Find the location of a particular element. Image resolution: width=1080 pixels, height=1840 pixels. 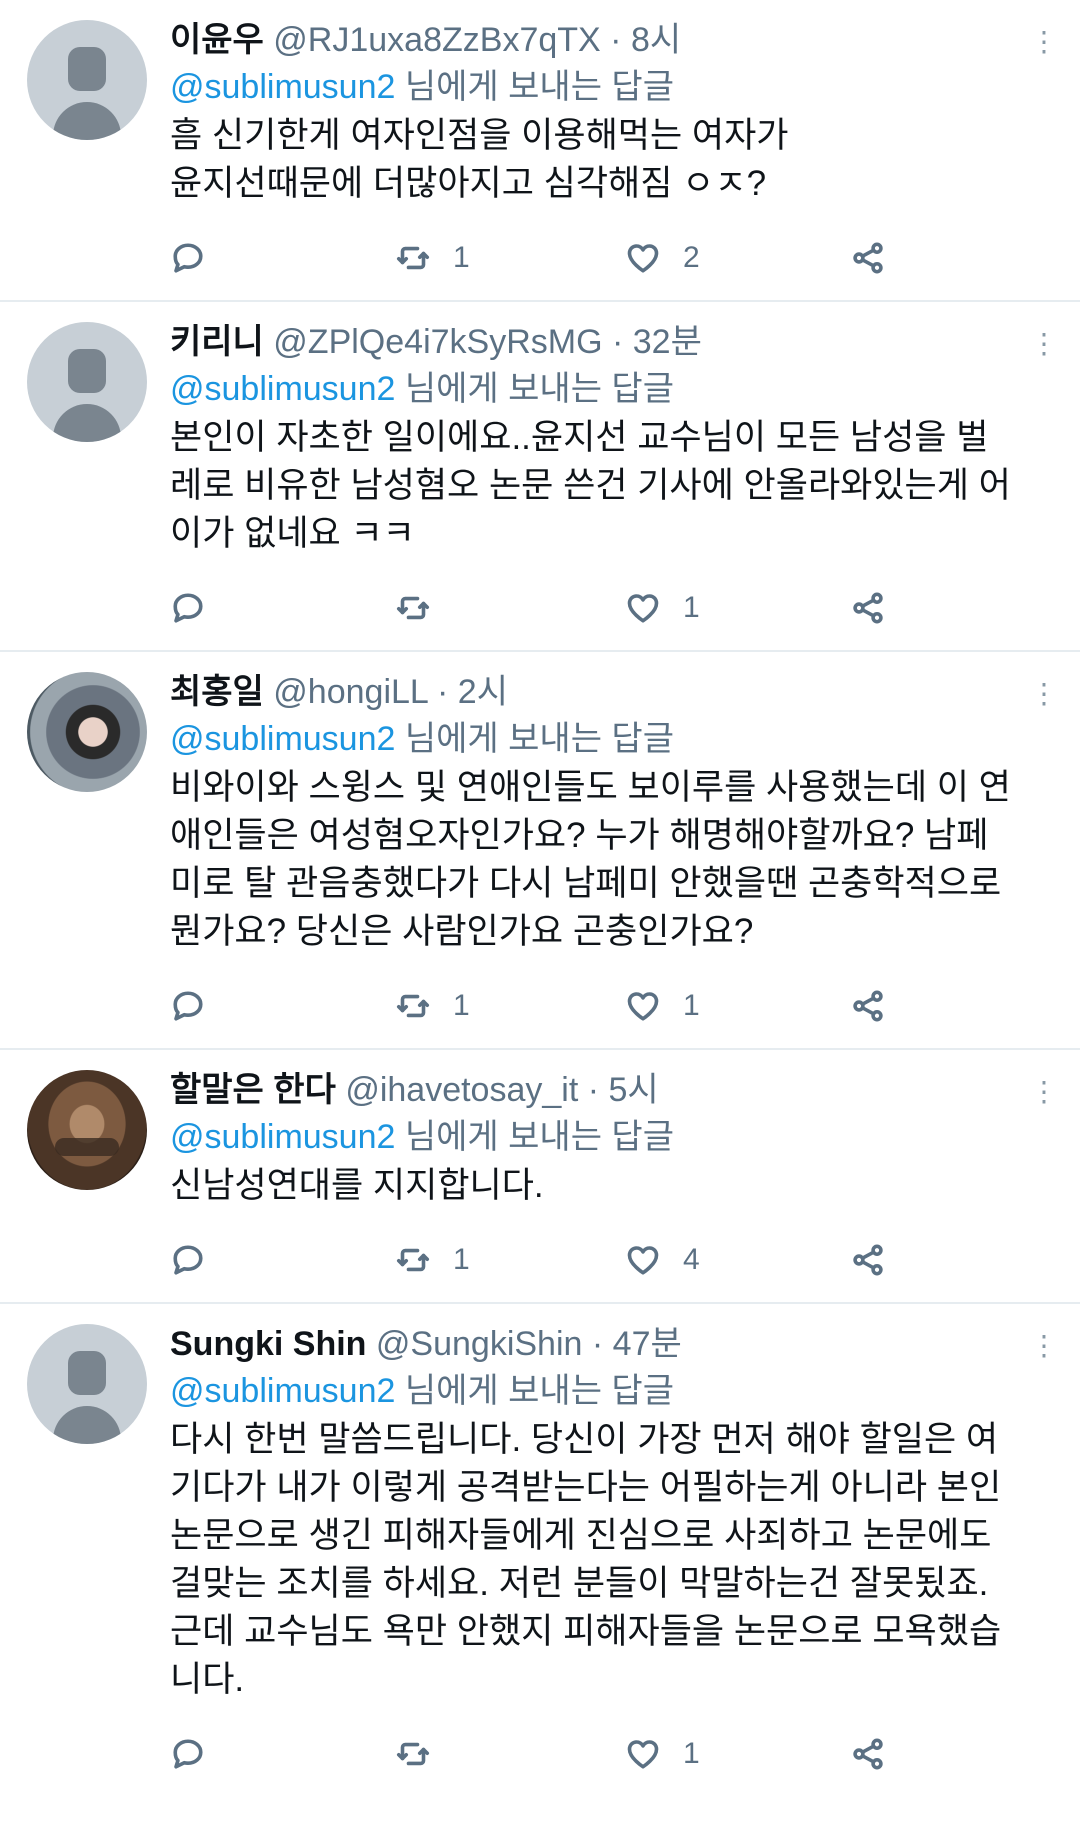

user-handle: @hongiLL is located at coordinates (350, 692).